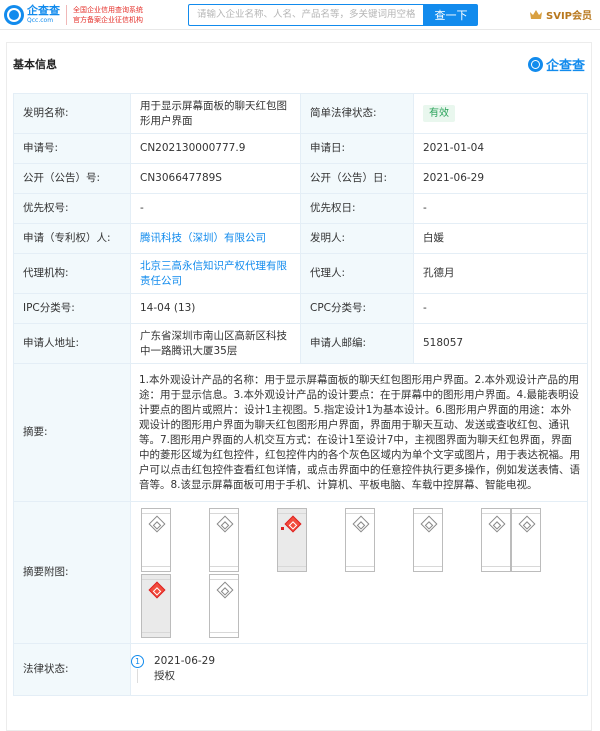 Image resolution: width=600 pixels, height=731 pixels. Describe the element at coordinates (215, 148) in the screenshot. I see `app-no-value: CN202130000777.9` at that location.